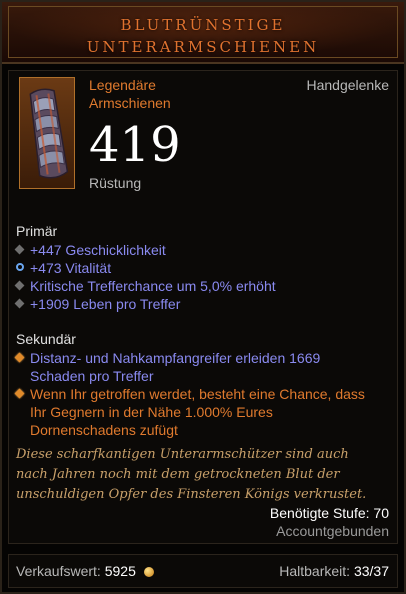 Image resolution: width=406 pixels, height=594 pixels. Describe the element at coordinates (371, 571) in the screenshot. I see `durability-value: 33/37` at that location.